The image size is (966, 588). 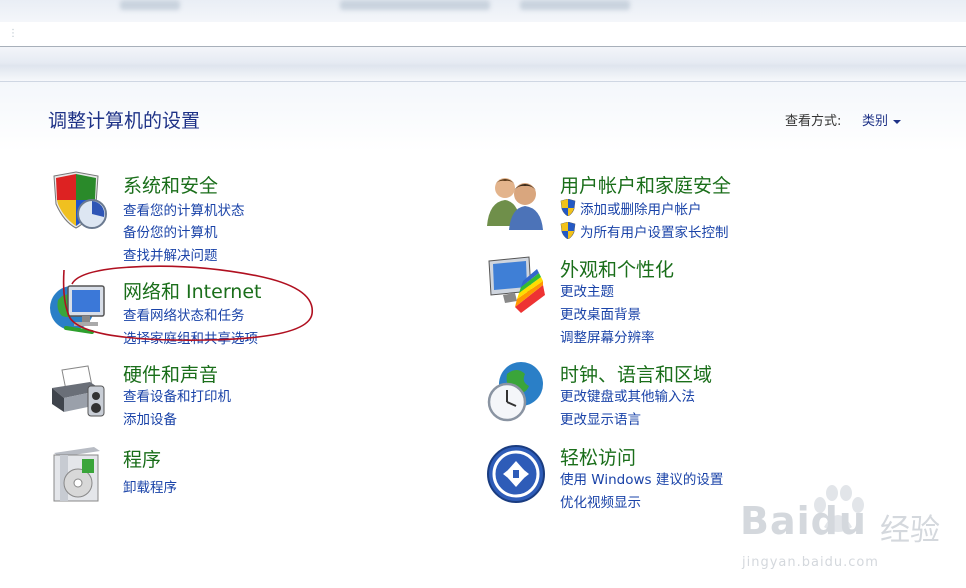 What do you see at coordinates (654, 233) in the screenshot?
I see `link-label: 为所有用户设置家长控制` at bounding box center [654, 233].